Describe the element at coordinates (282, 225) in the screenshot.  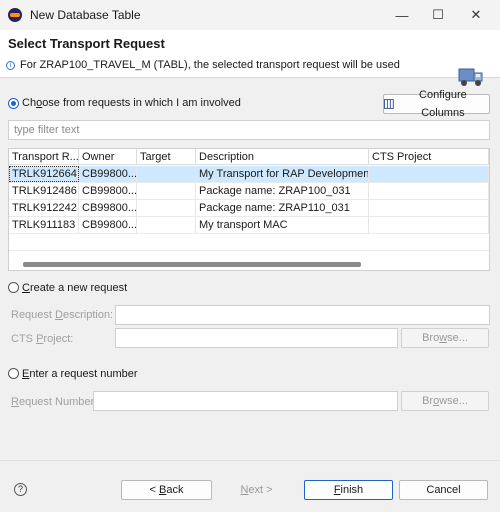
I see `cell-description: My transport MAC` at that location.